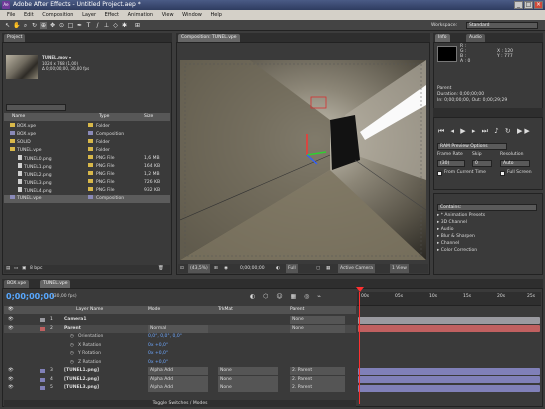  What do you see at coordinates (180, 320) in the screenshot?
I see `timeline-layer-row: 👁 1 Camera1 None` at bounding box center [180, 320].